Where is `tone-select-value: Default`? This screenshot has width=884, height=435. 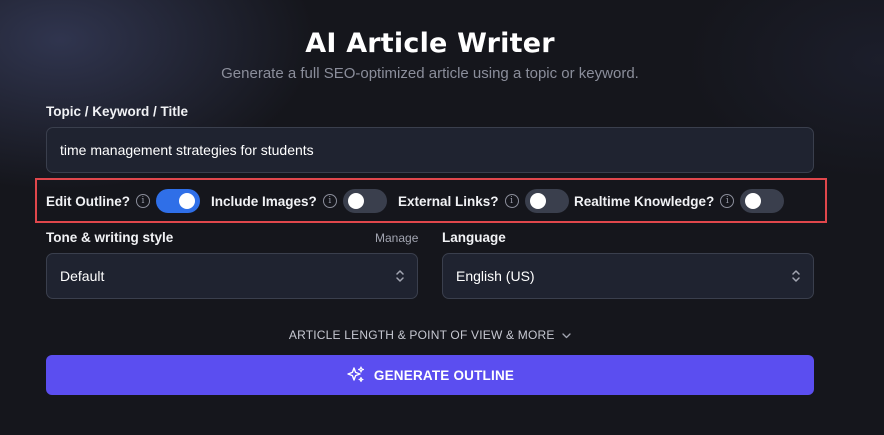 tone-select-value: Default is located at coordinates (82, 276).